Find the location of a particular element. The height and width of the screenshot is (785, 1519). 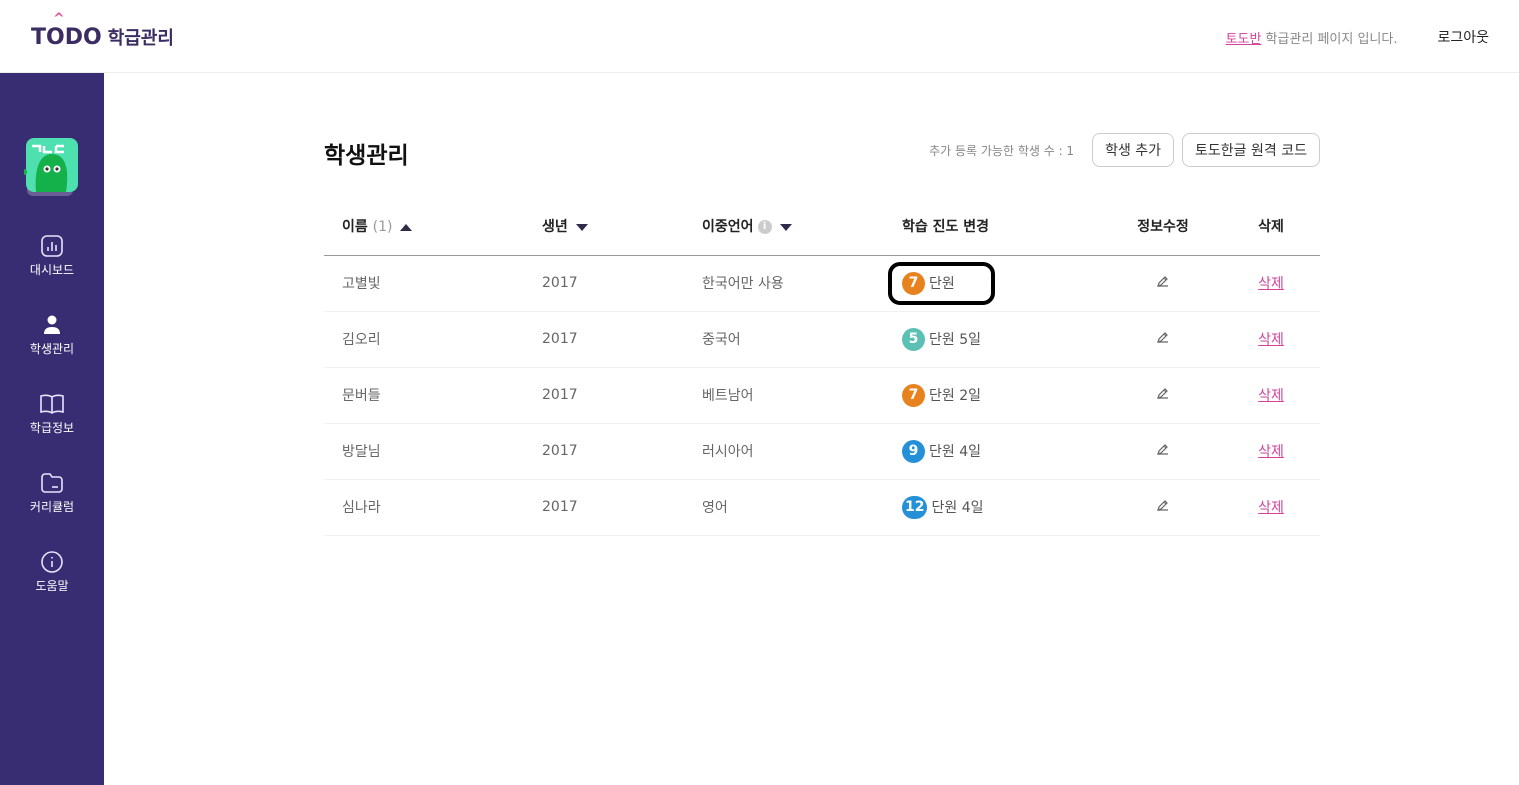

unit-badge: 12 is located at coordinates (915, 507).